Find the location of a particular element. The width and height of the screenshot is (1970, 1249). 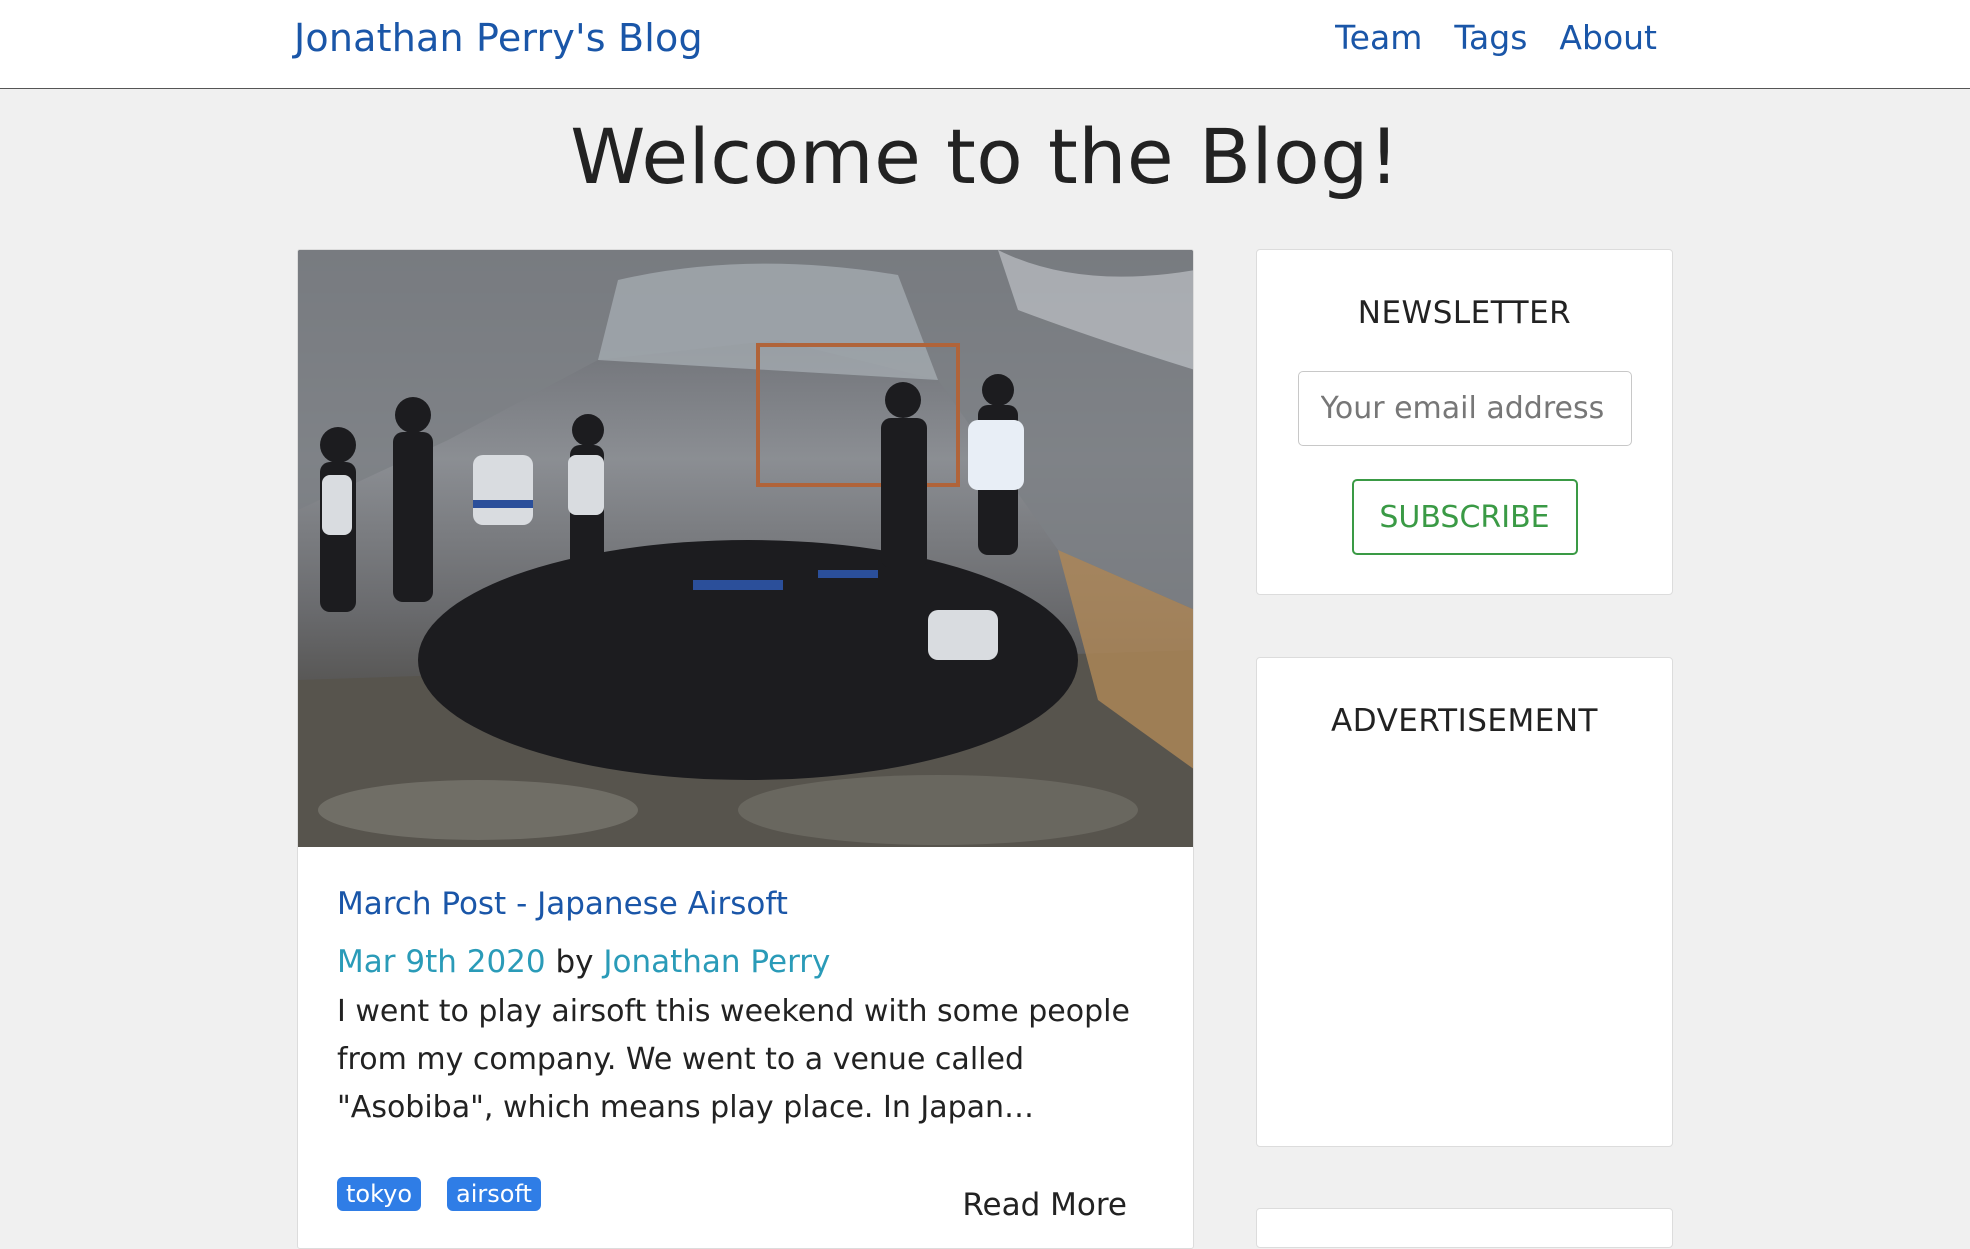

post-meta: Mar 9th 2020 by Jonathan Perry is located at coordinates (747, 962).